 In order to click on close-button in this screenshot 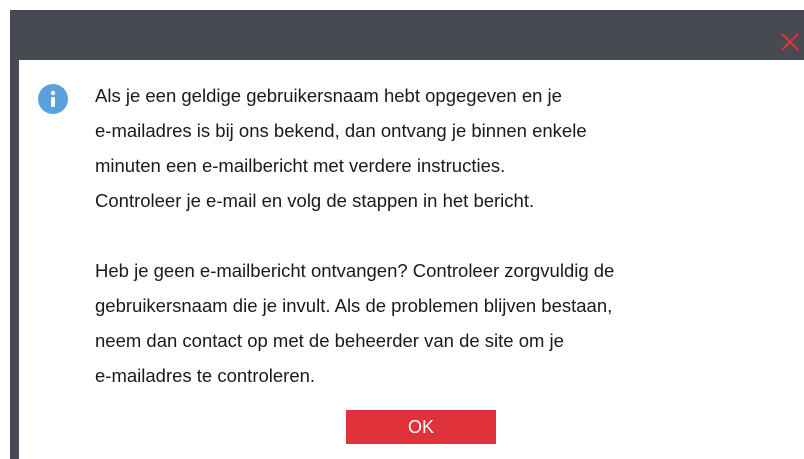, I will do `click(790, 42)`.